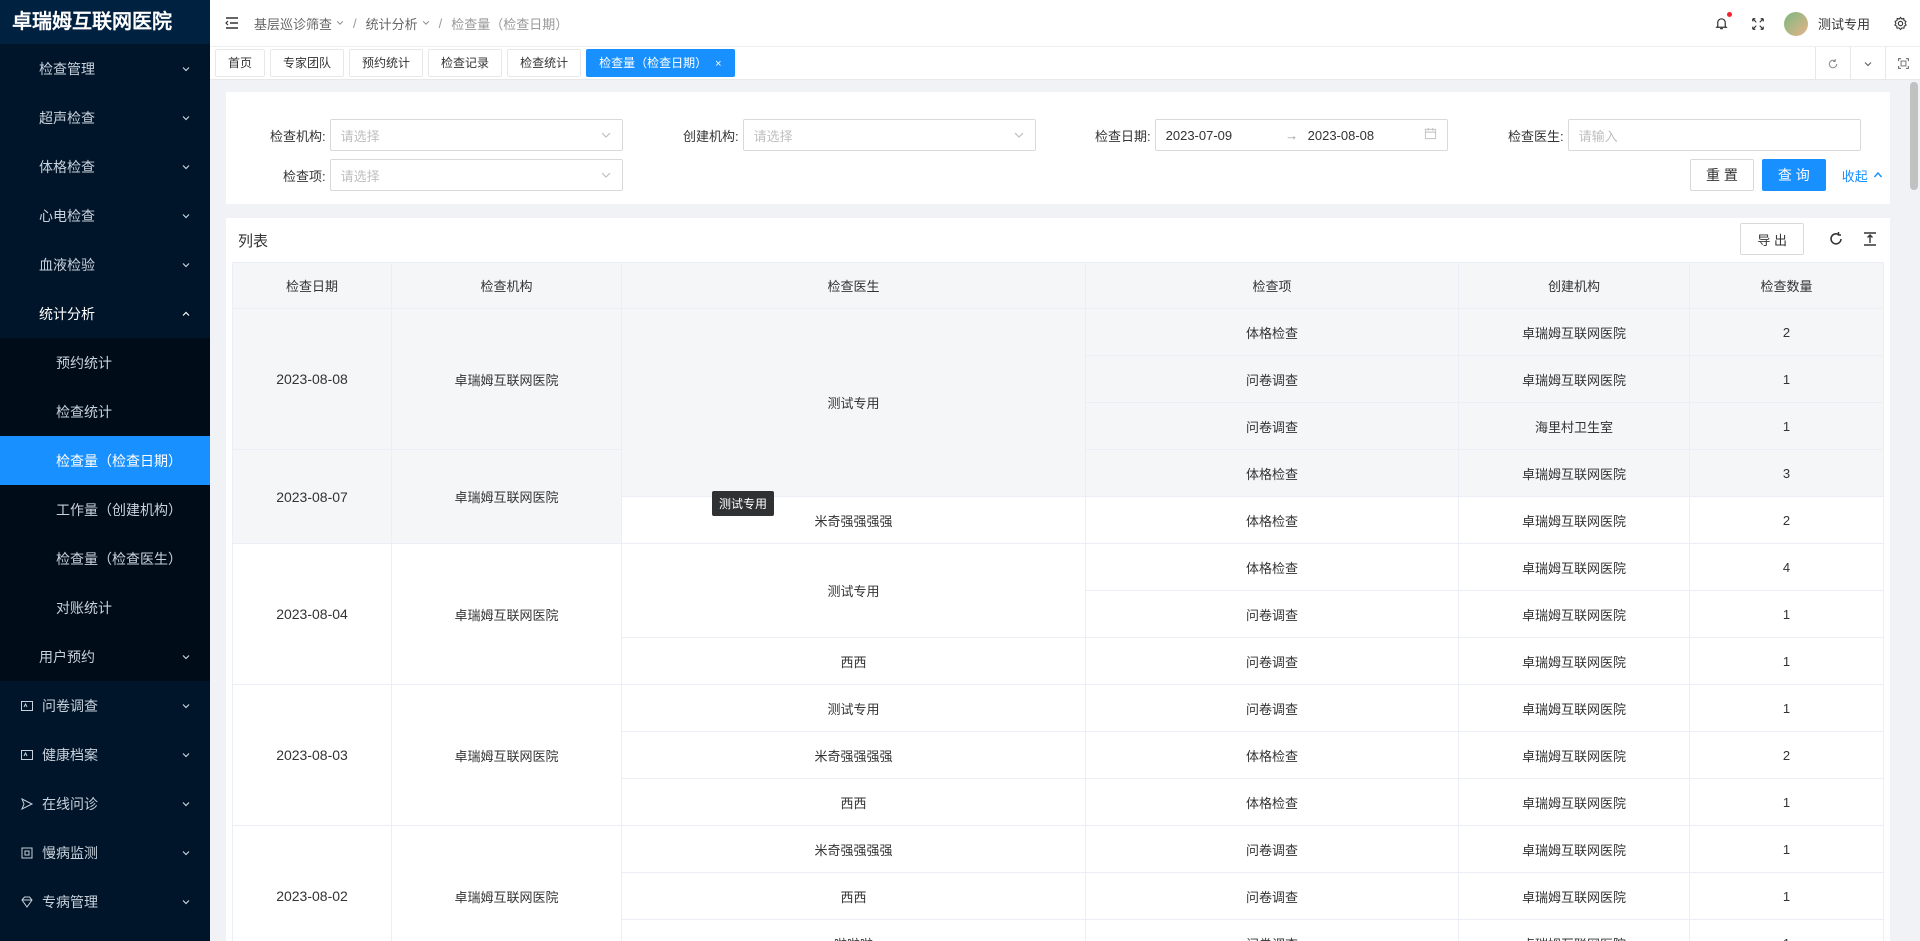  What do you see at coordinates (1900, 24) in the screenshot?
I see `gear-icon` at bounding box center [1900, 24].